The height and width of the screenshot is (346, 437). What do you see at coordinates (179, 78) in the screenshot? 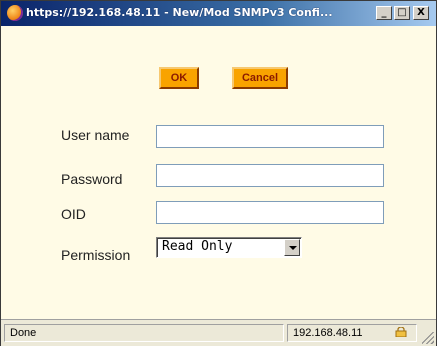
I see `ok-button: OK` at bounding box center [179, 78].